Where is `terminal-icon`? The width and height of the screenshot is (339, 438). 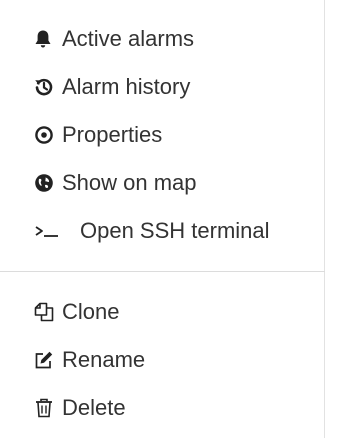 terminal-icon is located at coordinates (57, 231).